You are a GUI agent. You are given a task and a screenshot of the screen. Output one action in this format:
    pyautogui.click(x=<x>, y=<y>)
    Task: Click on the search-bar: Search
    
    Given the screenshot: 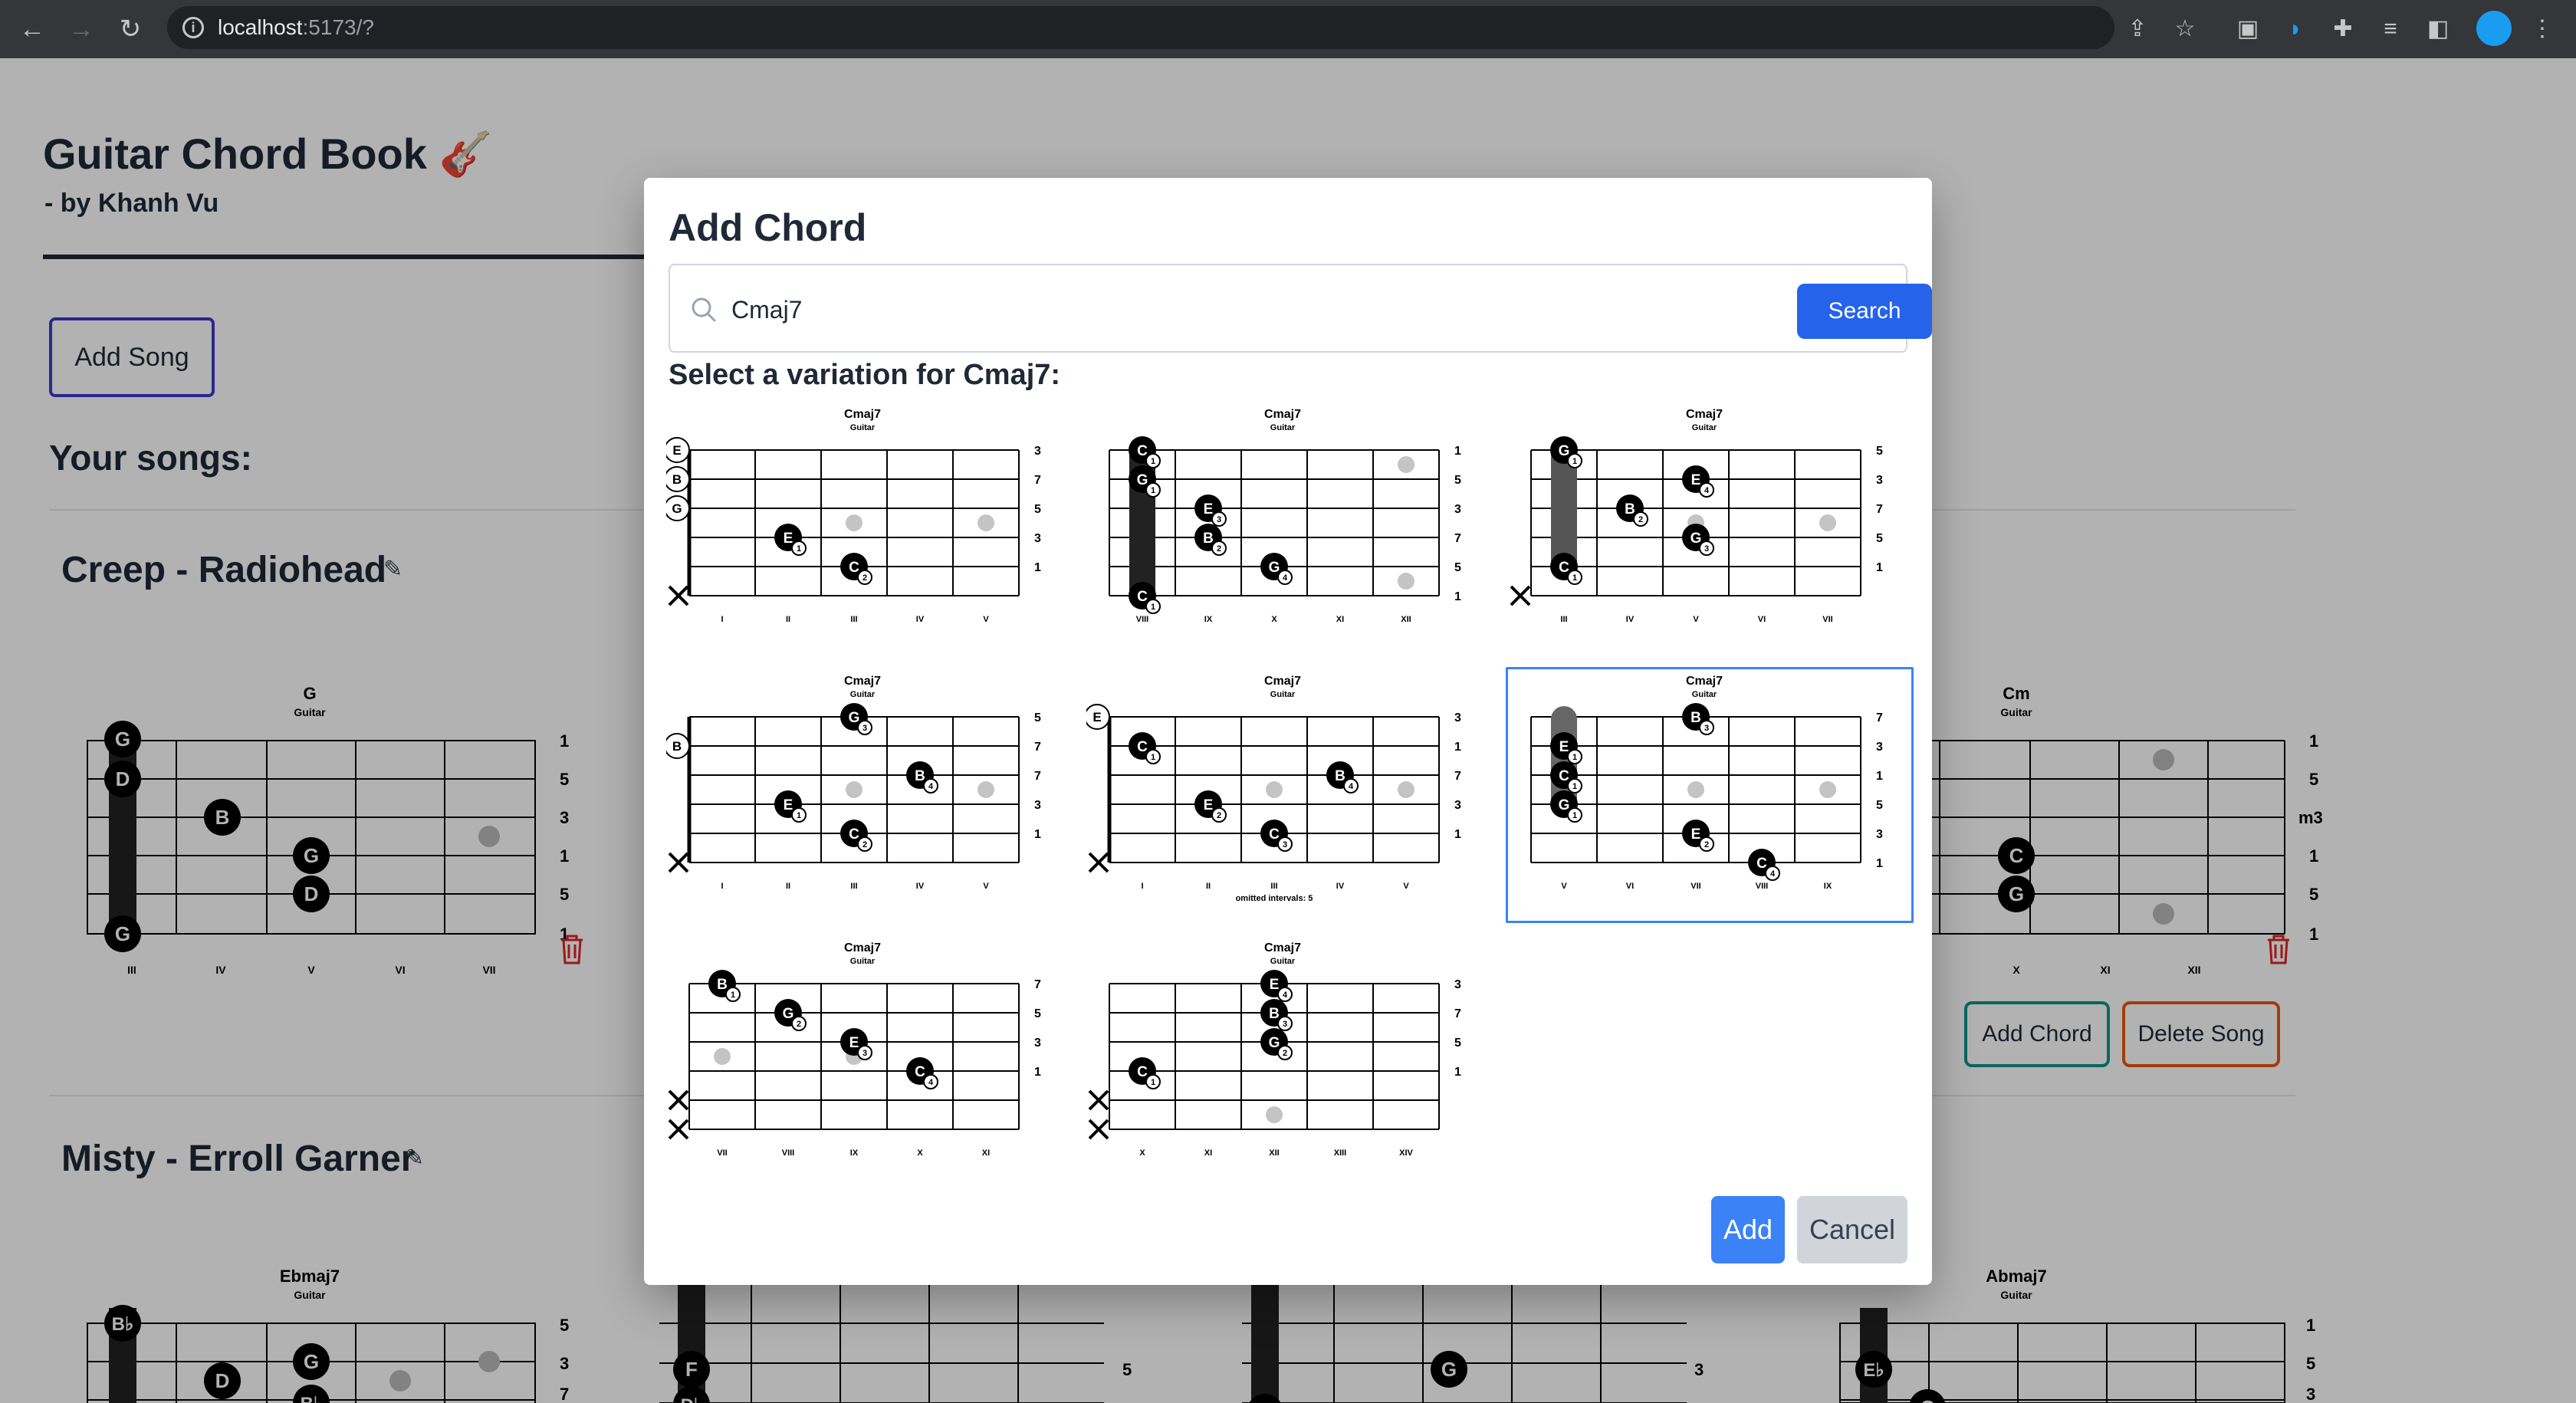 What is the action you would take?
    pyautogui.click(x=1301, y=308)
    